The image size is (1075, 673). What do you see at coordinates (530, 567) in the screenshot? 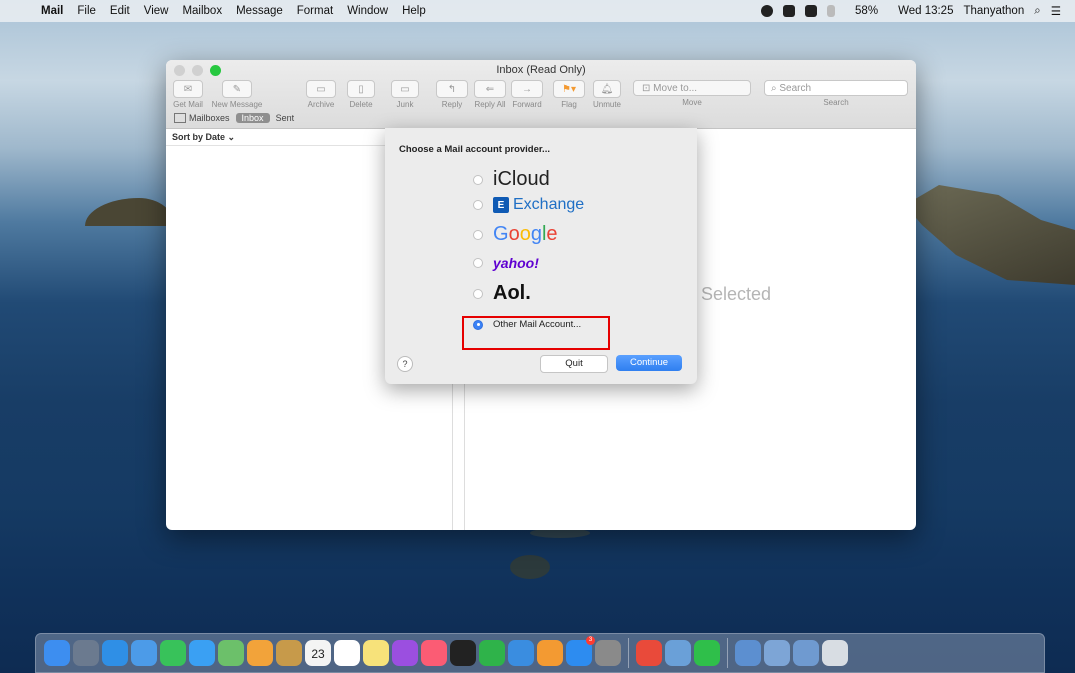
I see `rock-center` at bounding box center [530, 567].